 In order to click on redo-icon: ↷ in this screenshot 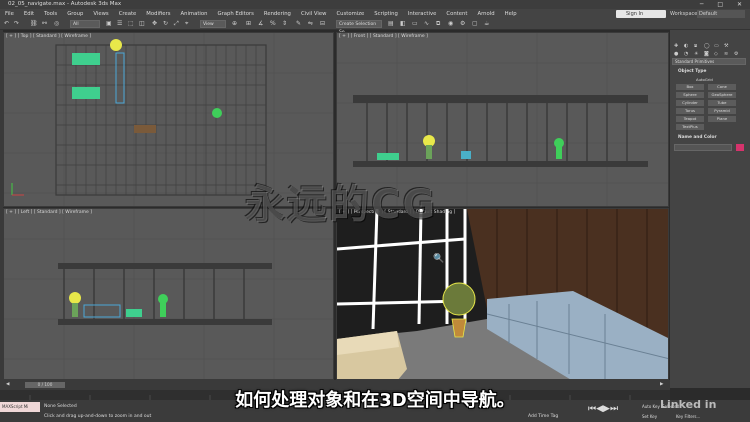, I will do `click(16, 24)`.